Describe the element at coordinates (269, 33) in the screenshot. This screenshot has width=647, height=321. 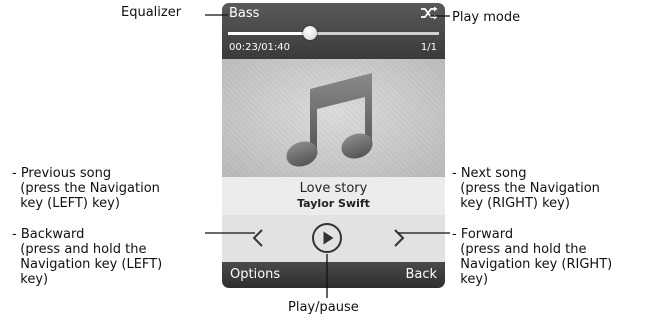
I see `progress-fill` at that location.